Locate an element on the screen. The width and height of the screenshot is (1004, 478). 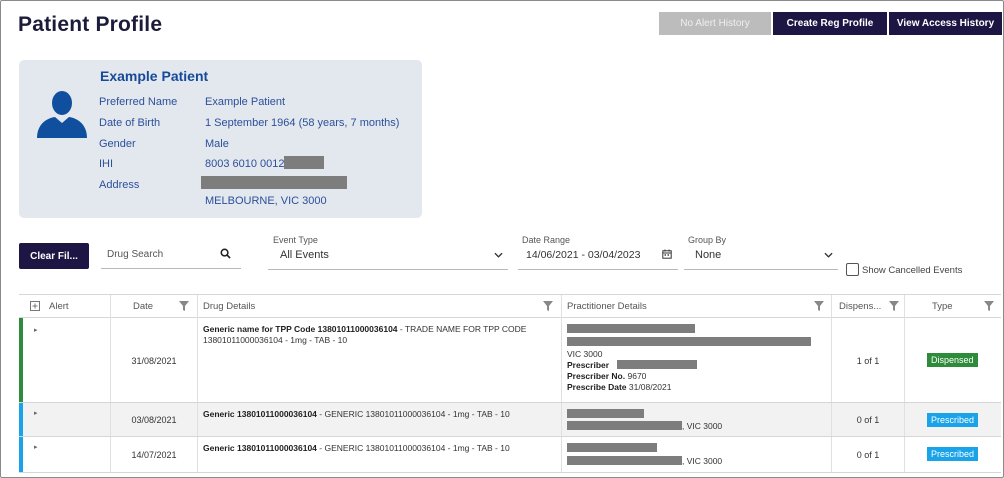
dispensed-cell: 0 of 1 is located at coordinates (868, 419).